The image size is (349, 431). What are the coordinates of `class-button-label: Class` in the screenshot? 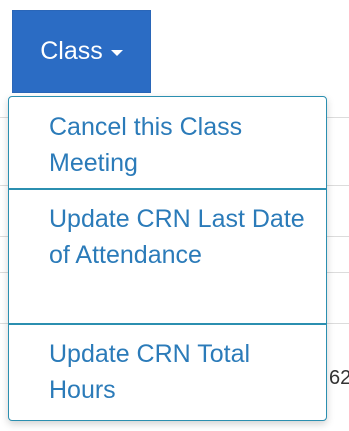 It's located at (71, 51).